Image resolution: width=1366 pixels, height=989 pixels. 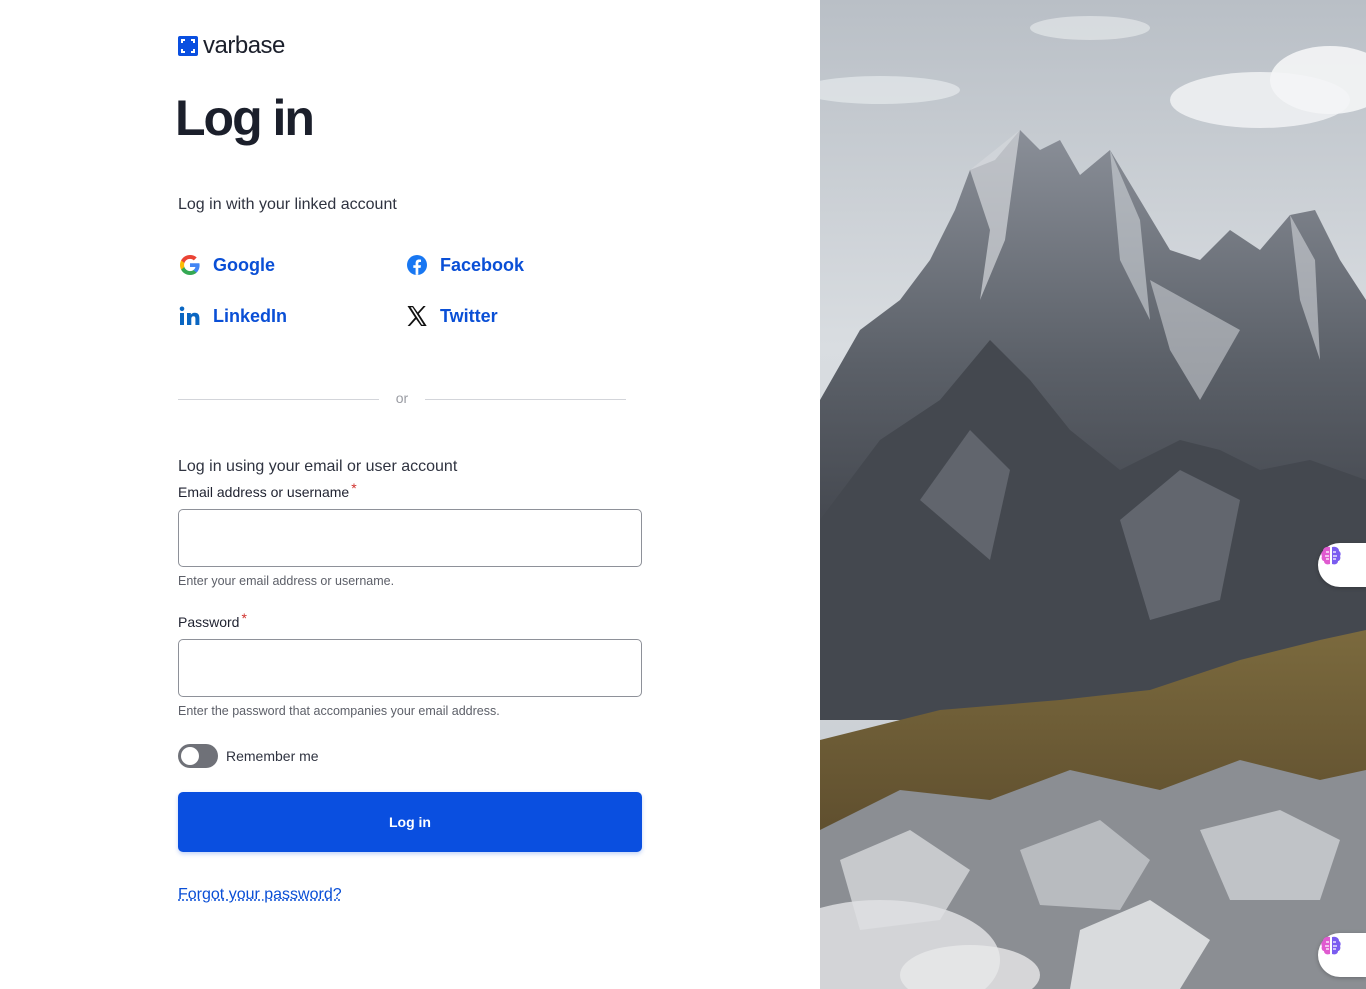 I want to click on password-label-text: Password, so click(x=209, y=622).